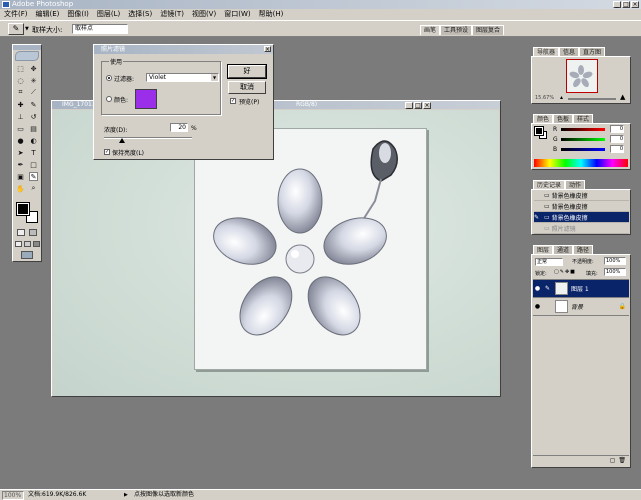  Describe the element at coordinates (16, 14) in the screenshot. I see `menu-file: 文件(F)` at that location.